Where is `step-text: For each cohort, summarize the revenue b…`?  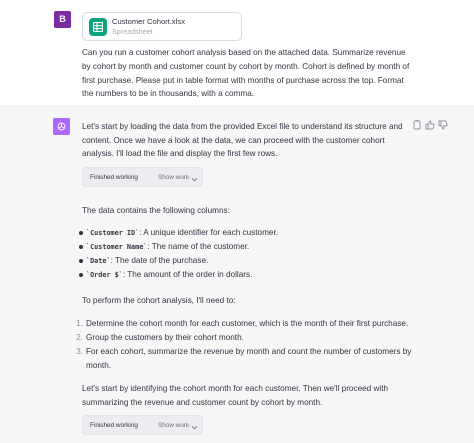
step-text: For each cohort, summarize the revenue b… is located at coordinates (249, 351).